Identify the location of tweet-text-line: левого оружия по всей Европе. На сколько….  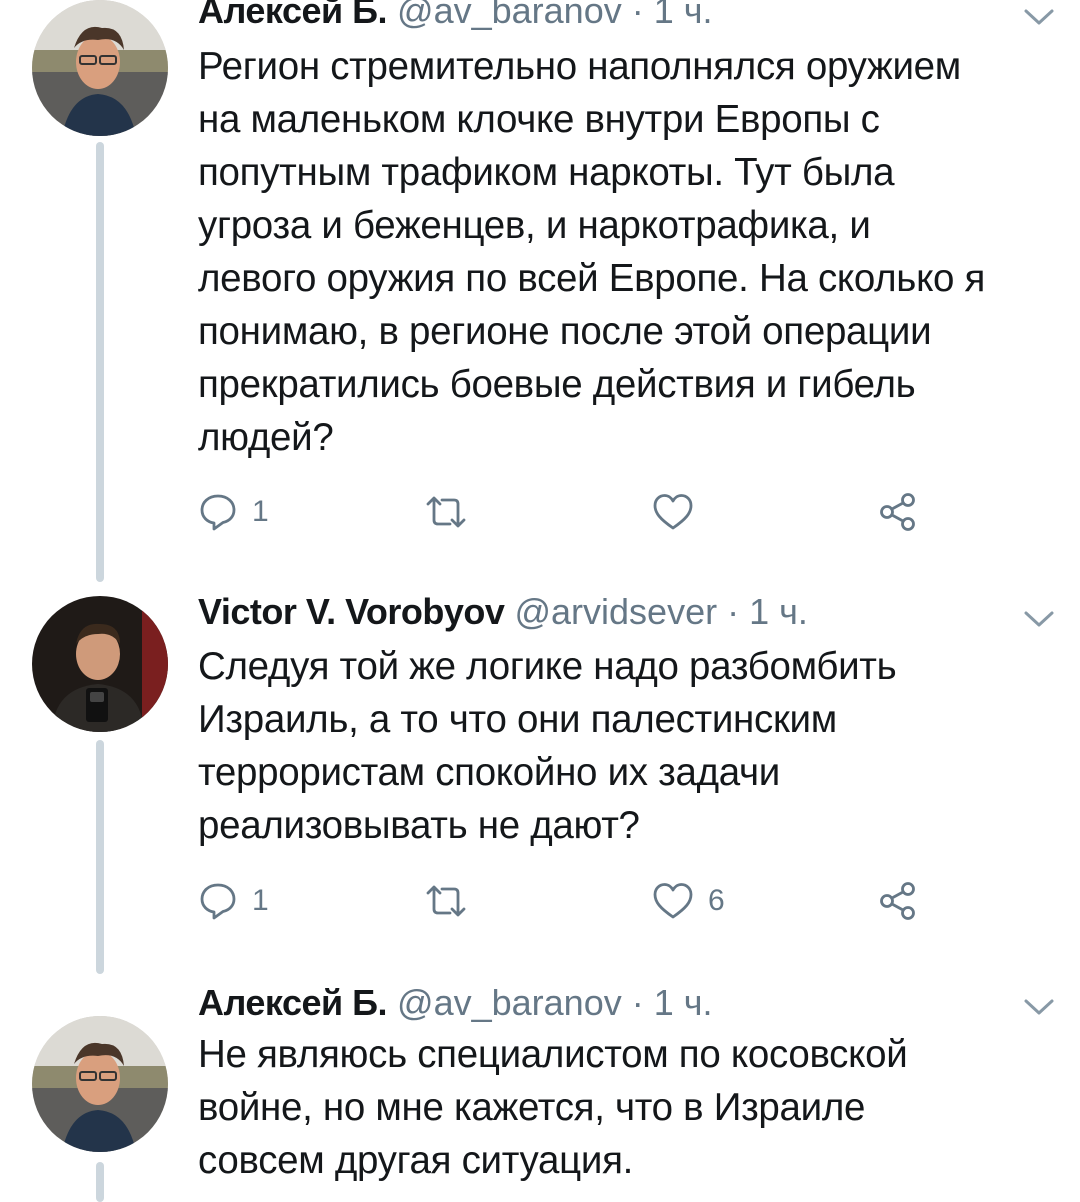
(592, 278).